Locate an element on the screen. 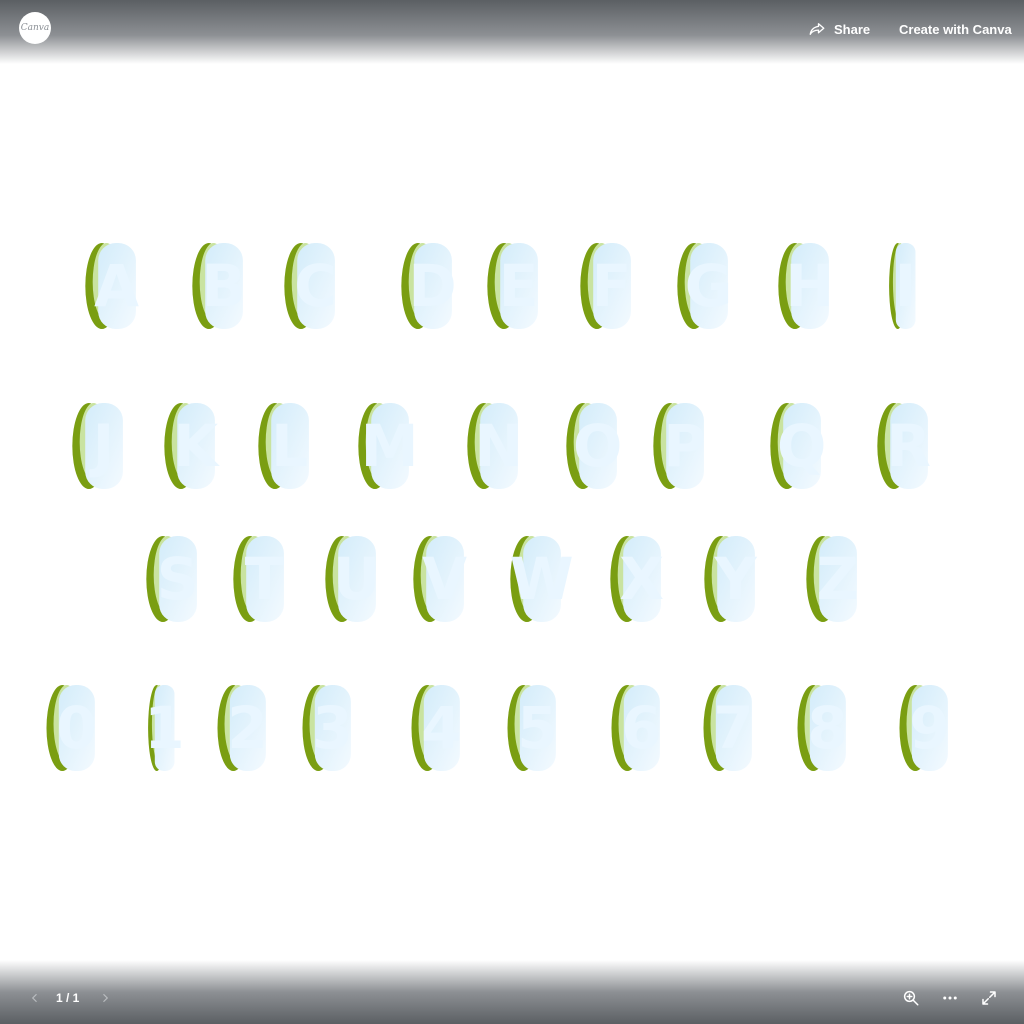 This screenshot has height=1024, width=1024. glyph-S: S is located at coordinates (172, 579).